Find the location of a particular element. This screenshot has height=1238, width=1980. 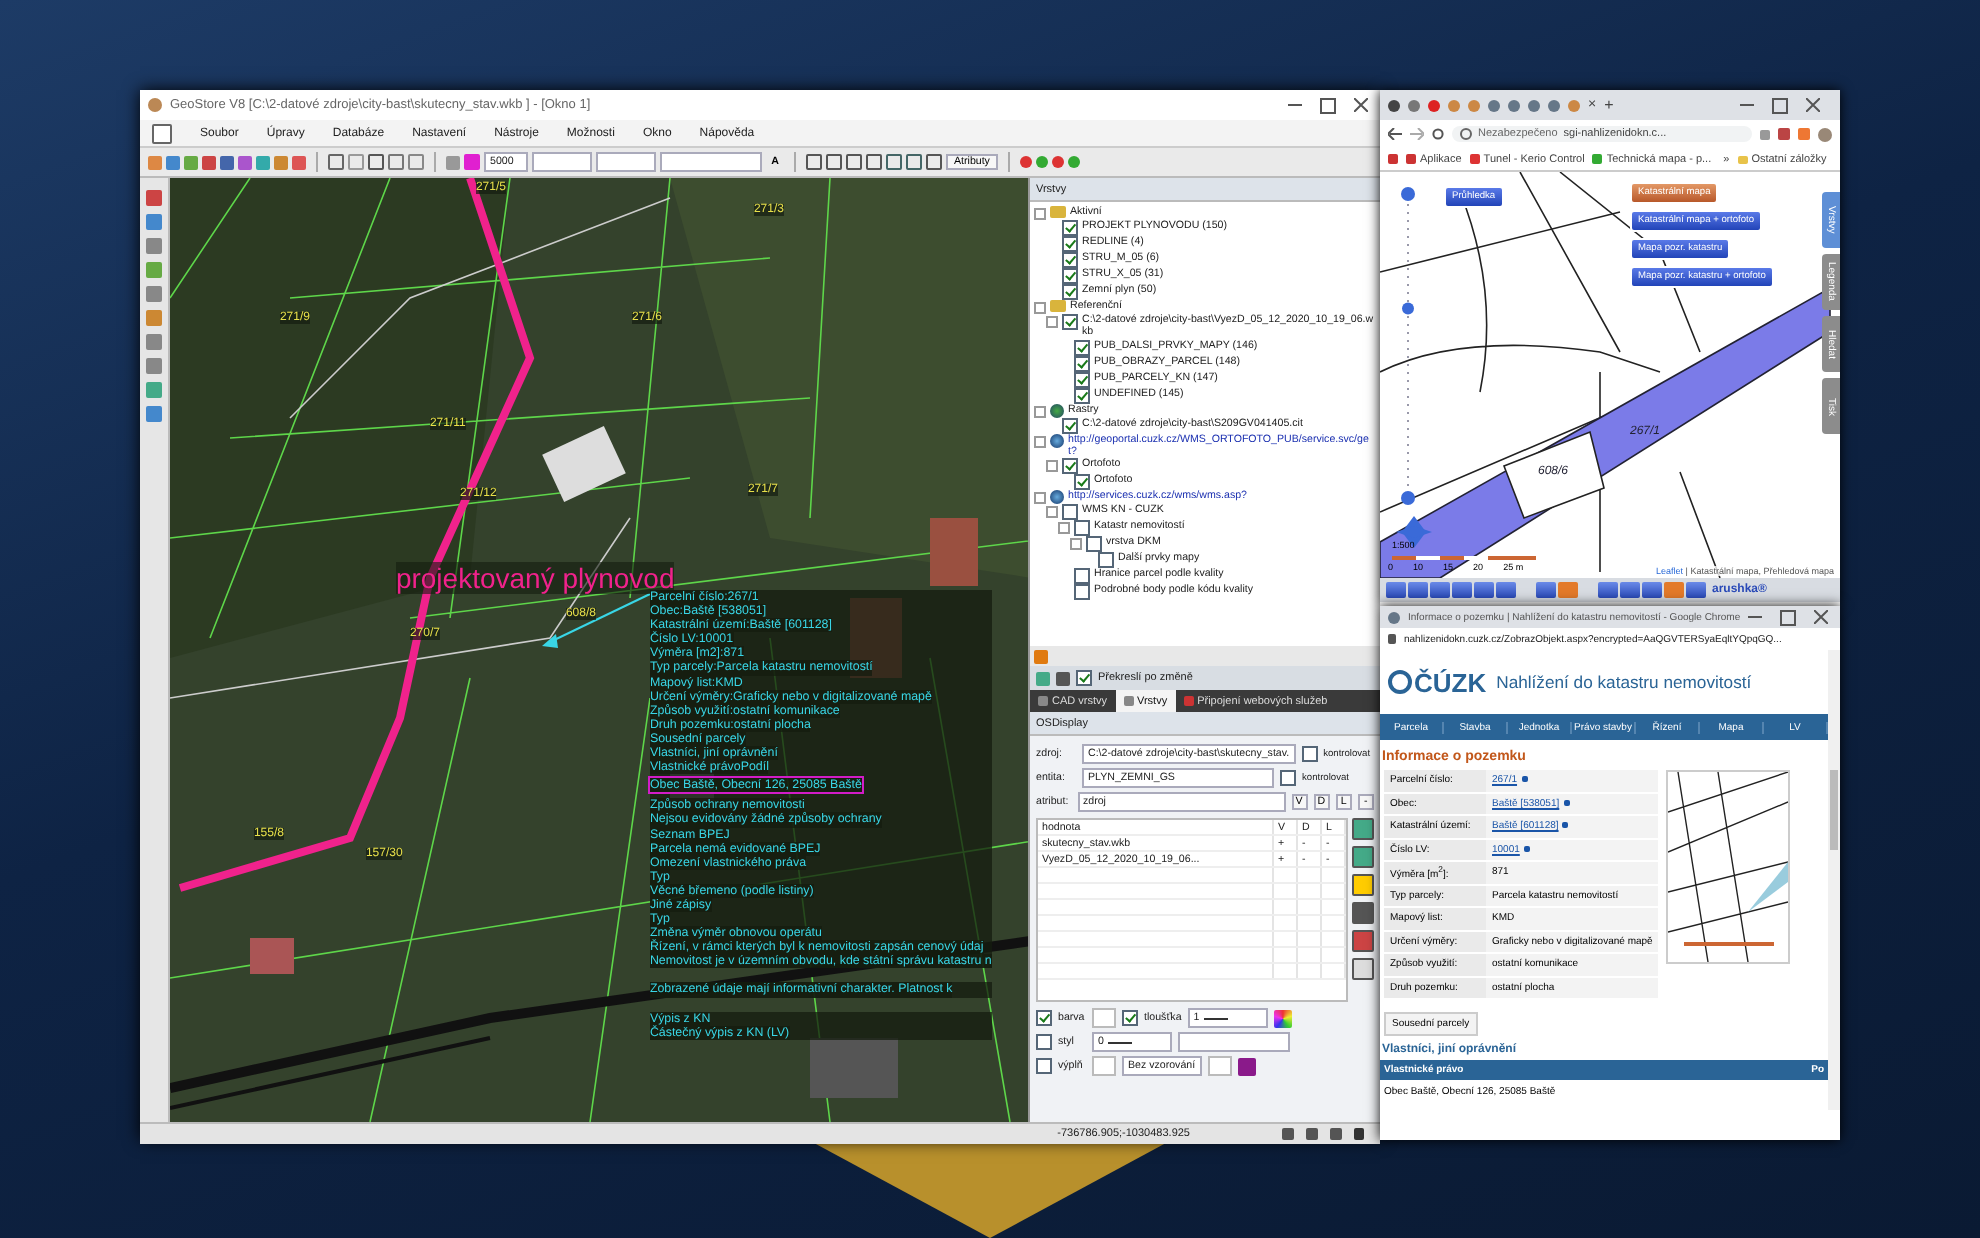

lock-icon is located at coordinates (1392, 639).